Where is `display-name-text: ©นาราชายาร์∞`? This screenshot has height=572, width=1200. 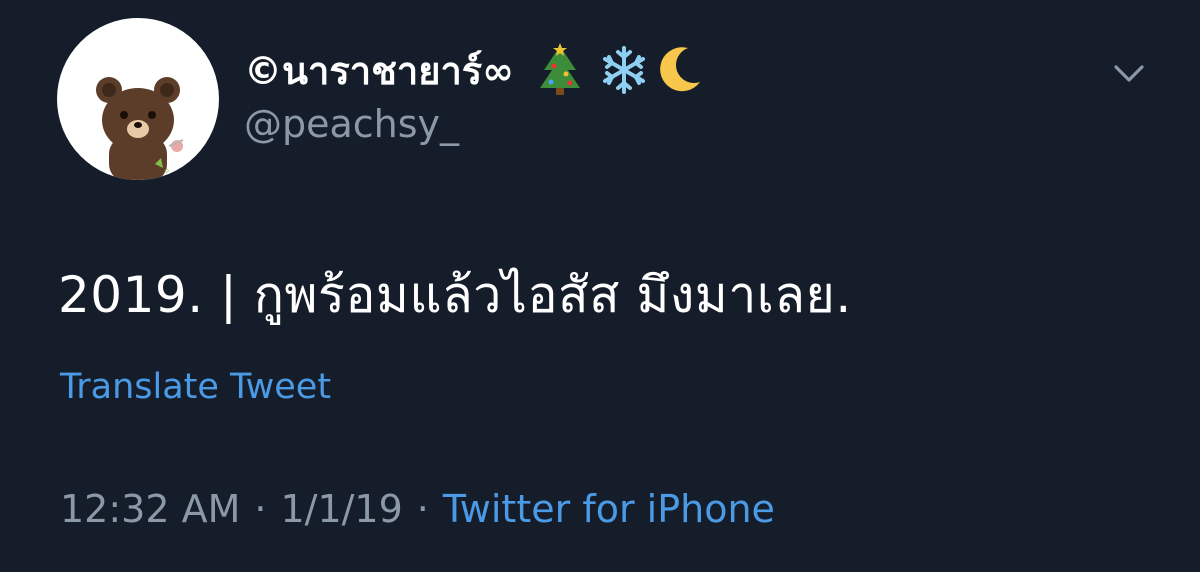 display-name-text: ©นาราชายาร์∞ is located at coordinates (379, 70).